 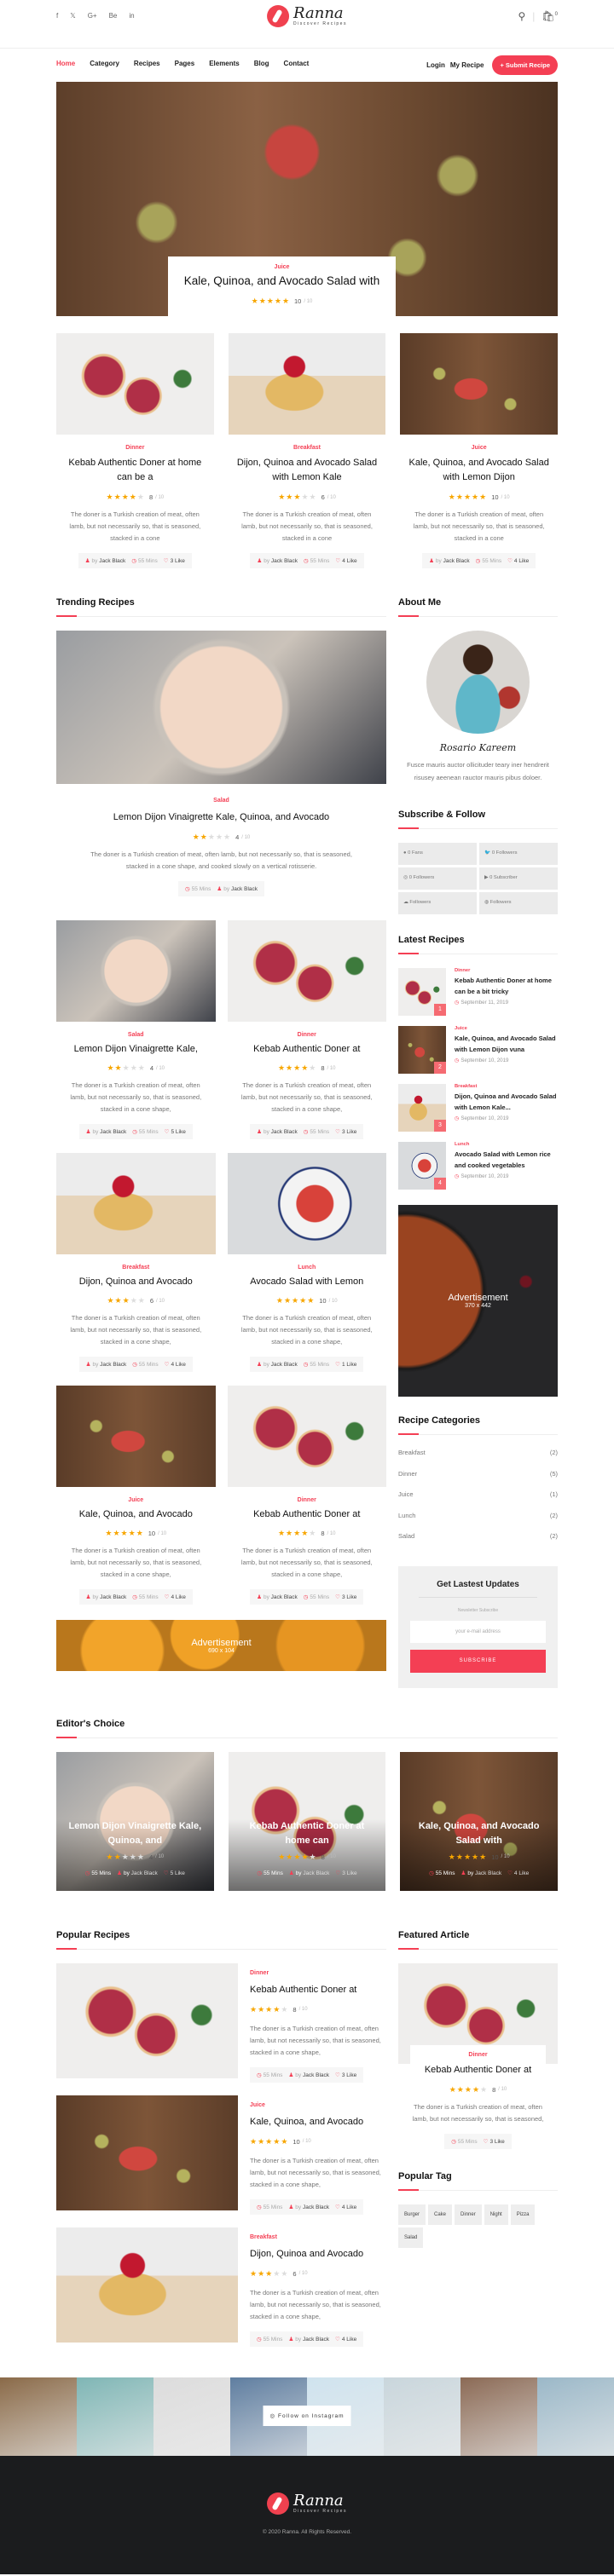 What do you see at coordinates (478, 1542) in the screenshot?
I see `category-item: Salad (2)` at bounding box center [478, 1542].